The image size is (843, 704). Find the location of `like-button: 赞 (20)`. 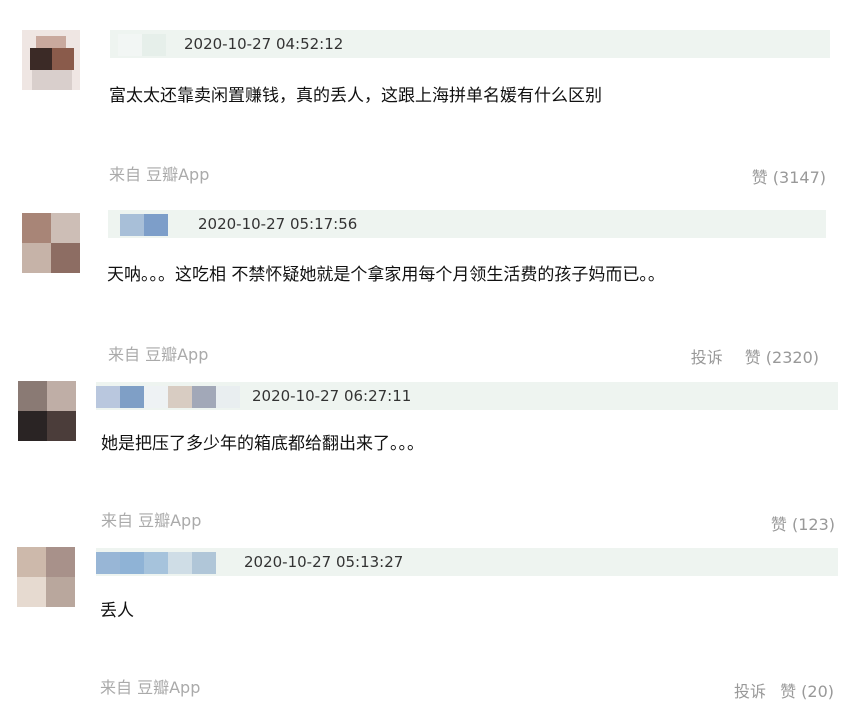

like-button: 赞 (20) is located at coordinates (807, 690).